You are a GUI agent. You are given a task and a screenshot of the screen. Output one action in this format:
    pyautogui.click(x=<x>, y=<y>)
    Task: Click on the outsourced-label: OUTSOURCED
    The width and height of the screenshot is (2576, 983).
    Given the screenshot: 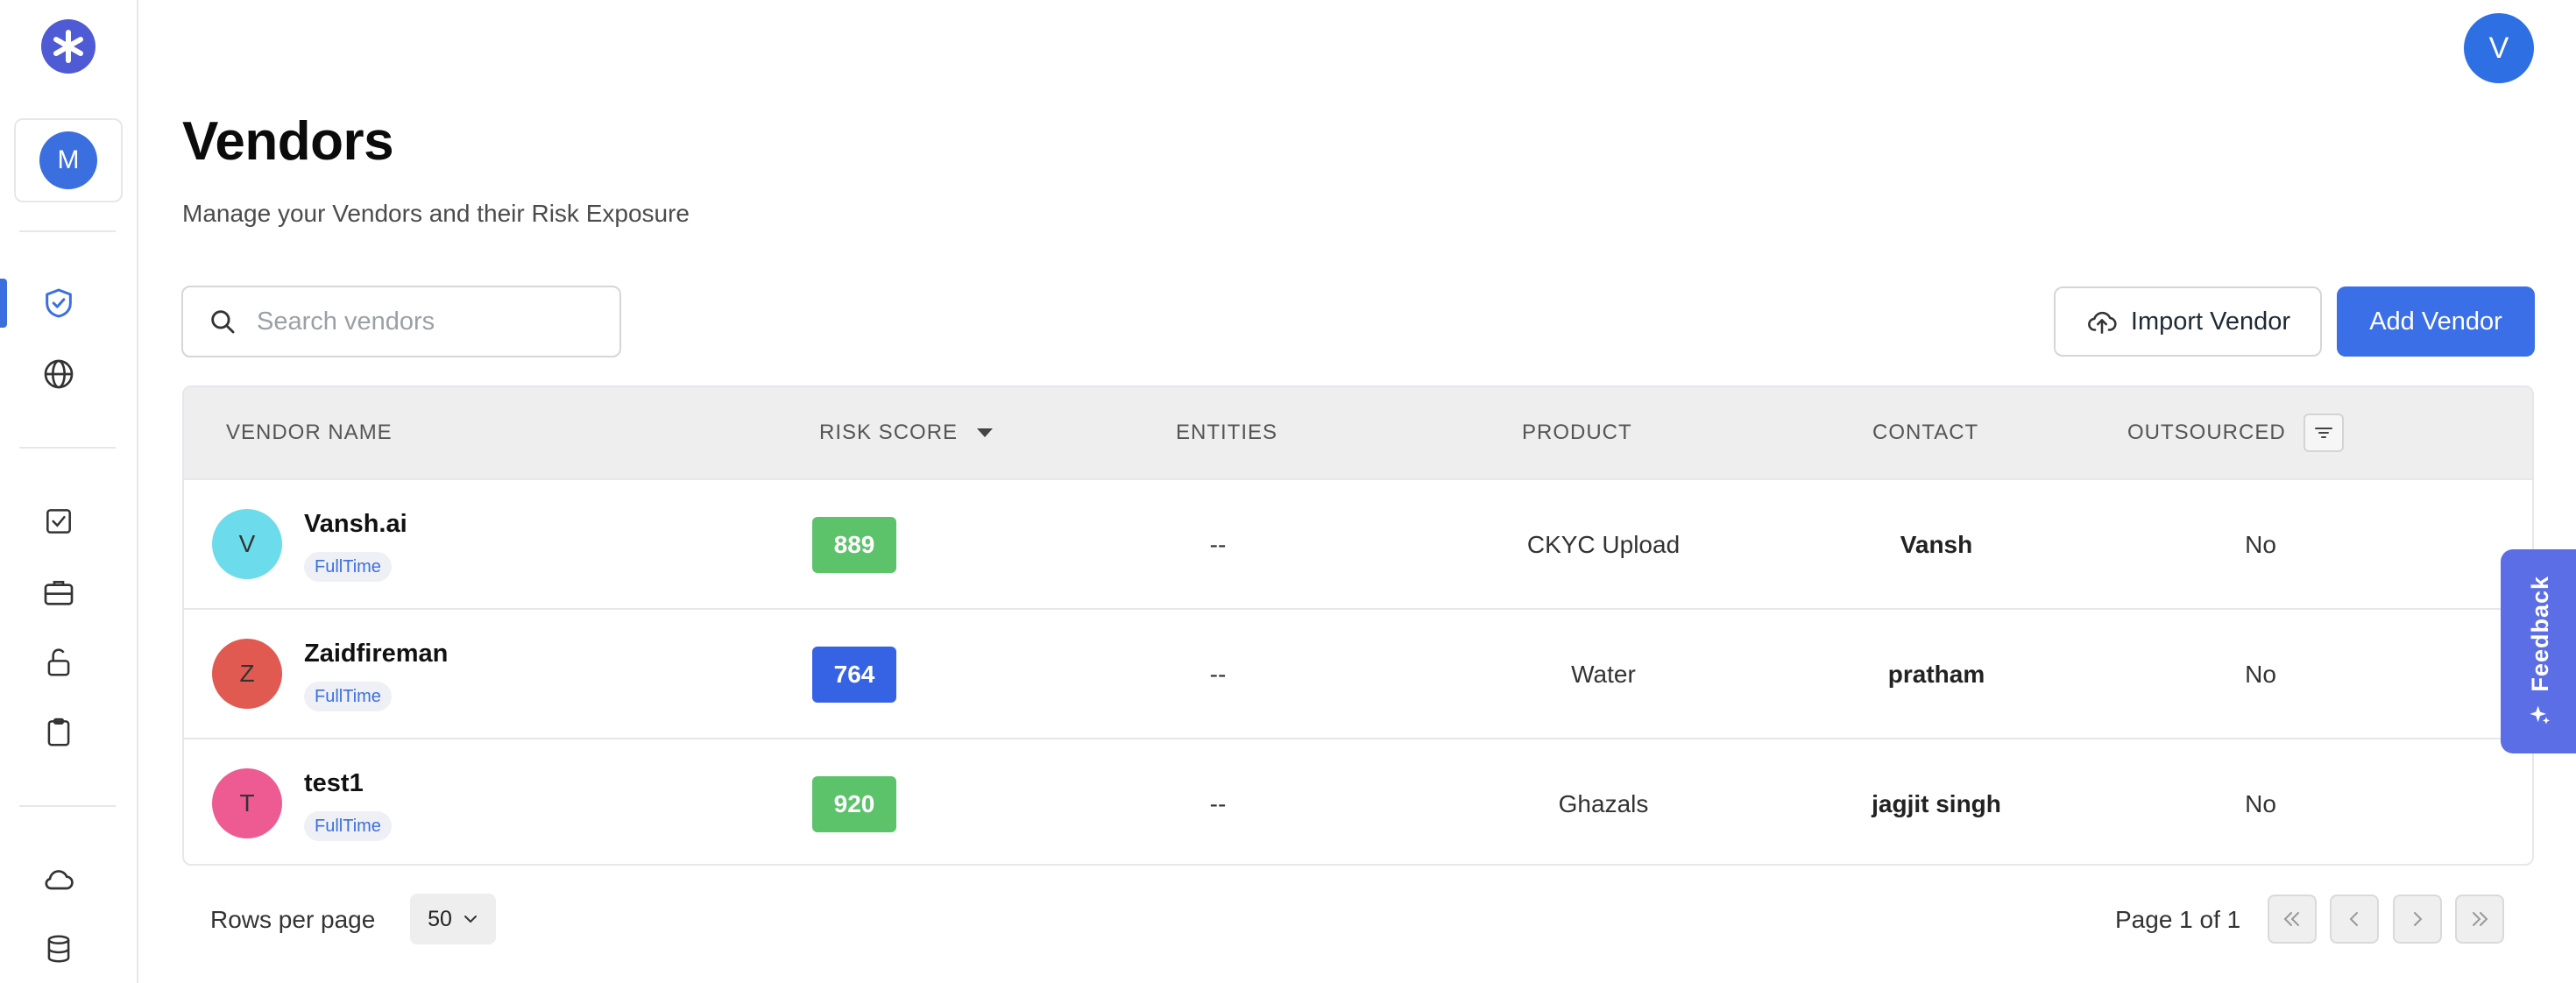 What is the action you would take?
    pyautogui.click(x=2206, y=432)
    